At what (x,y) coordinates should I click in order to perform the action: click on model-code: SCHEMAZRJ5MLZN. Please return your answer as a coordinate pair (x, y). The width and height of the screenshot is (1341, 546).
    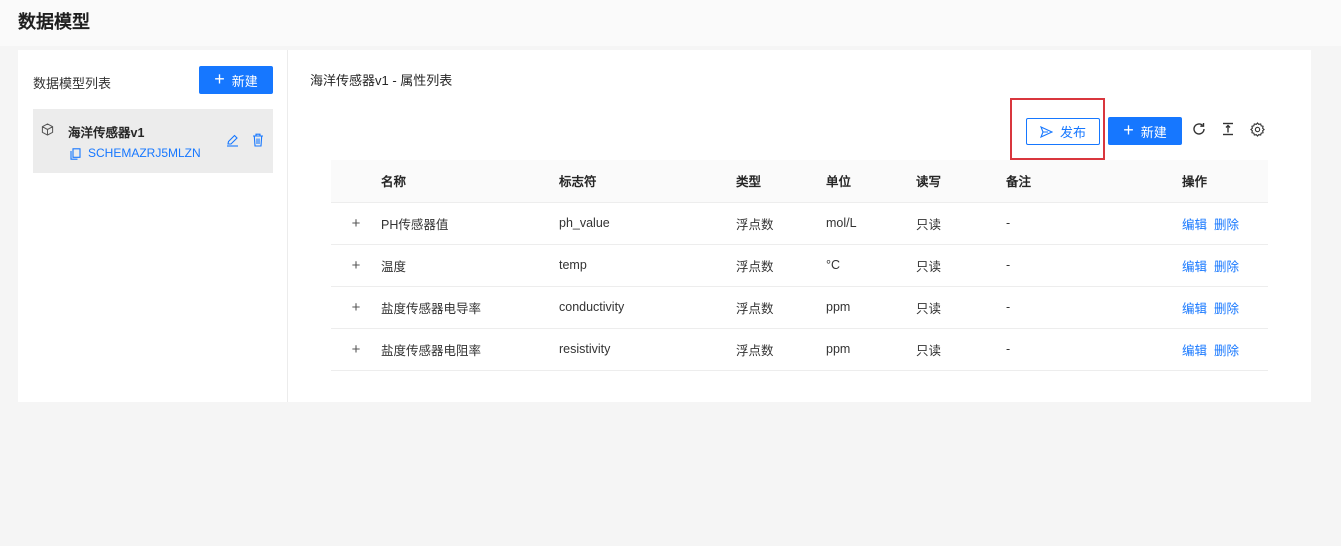
    Looking at the image, I should click on (144, 153).